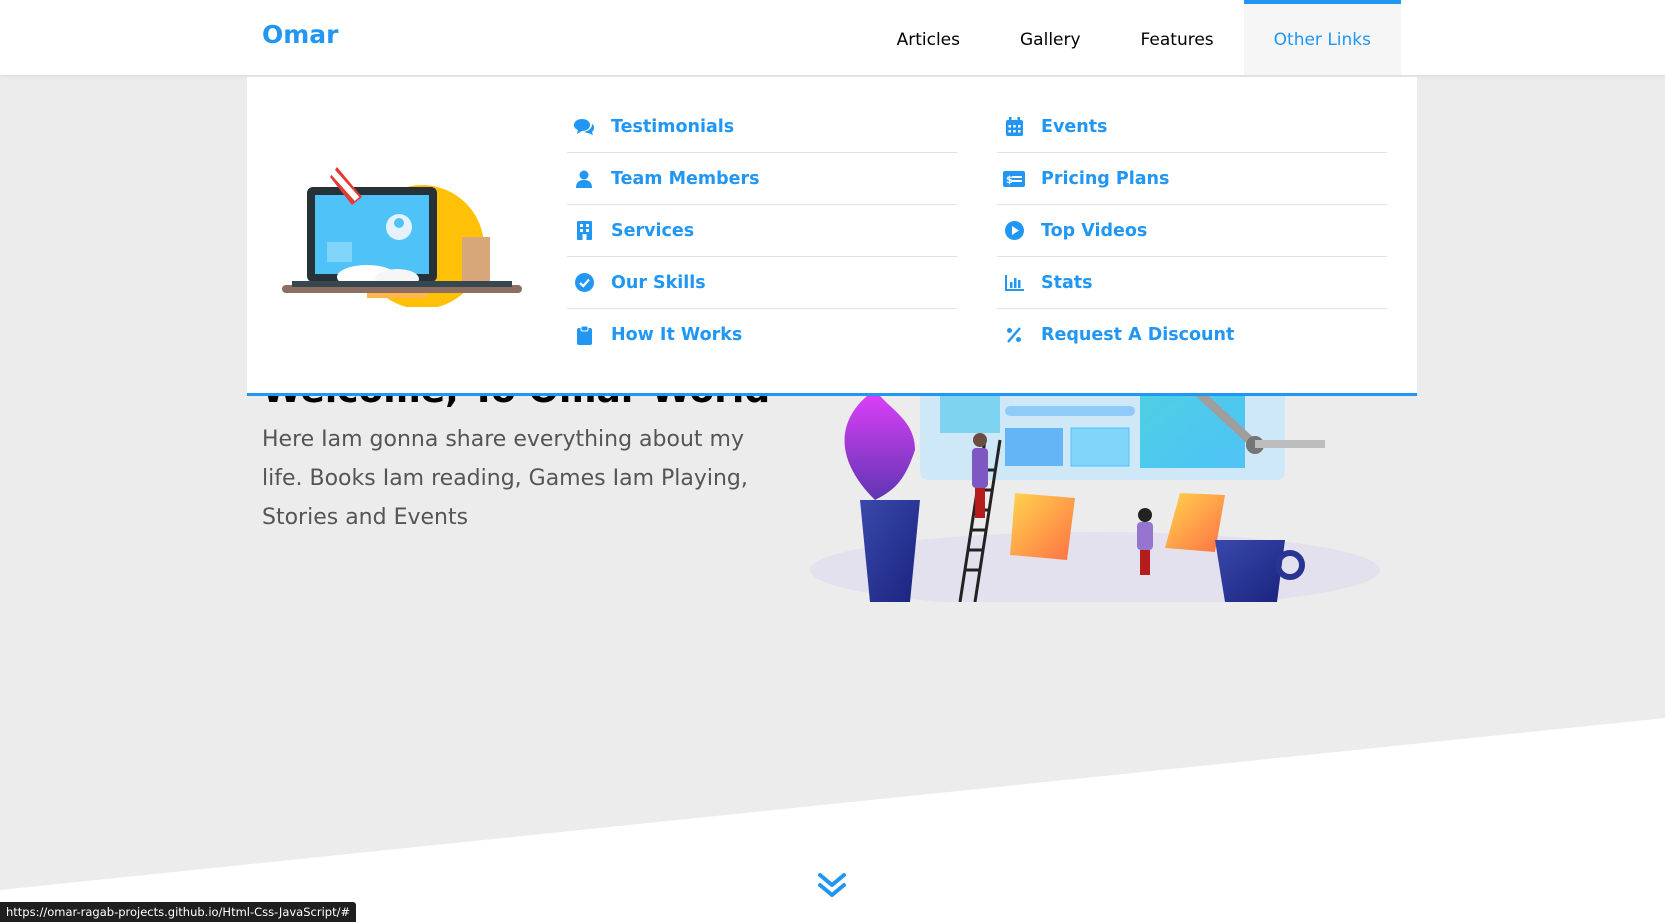  What do you see at coordinates (584, 127) in the screenshot?
I see `comments-icon` at bounding box center [584, 127].